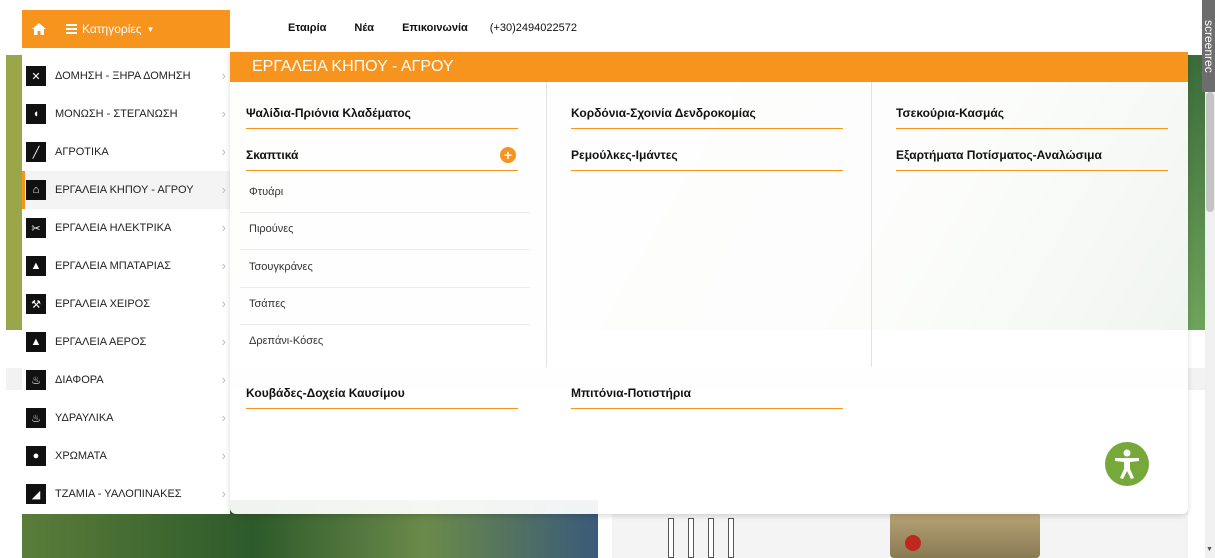  I want to click on sidebar-item-ydraulika: ♨ ΥΔΡΑΥΛΙΚΑ ›, so click(126, 418).